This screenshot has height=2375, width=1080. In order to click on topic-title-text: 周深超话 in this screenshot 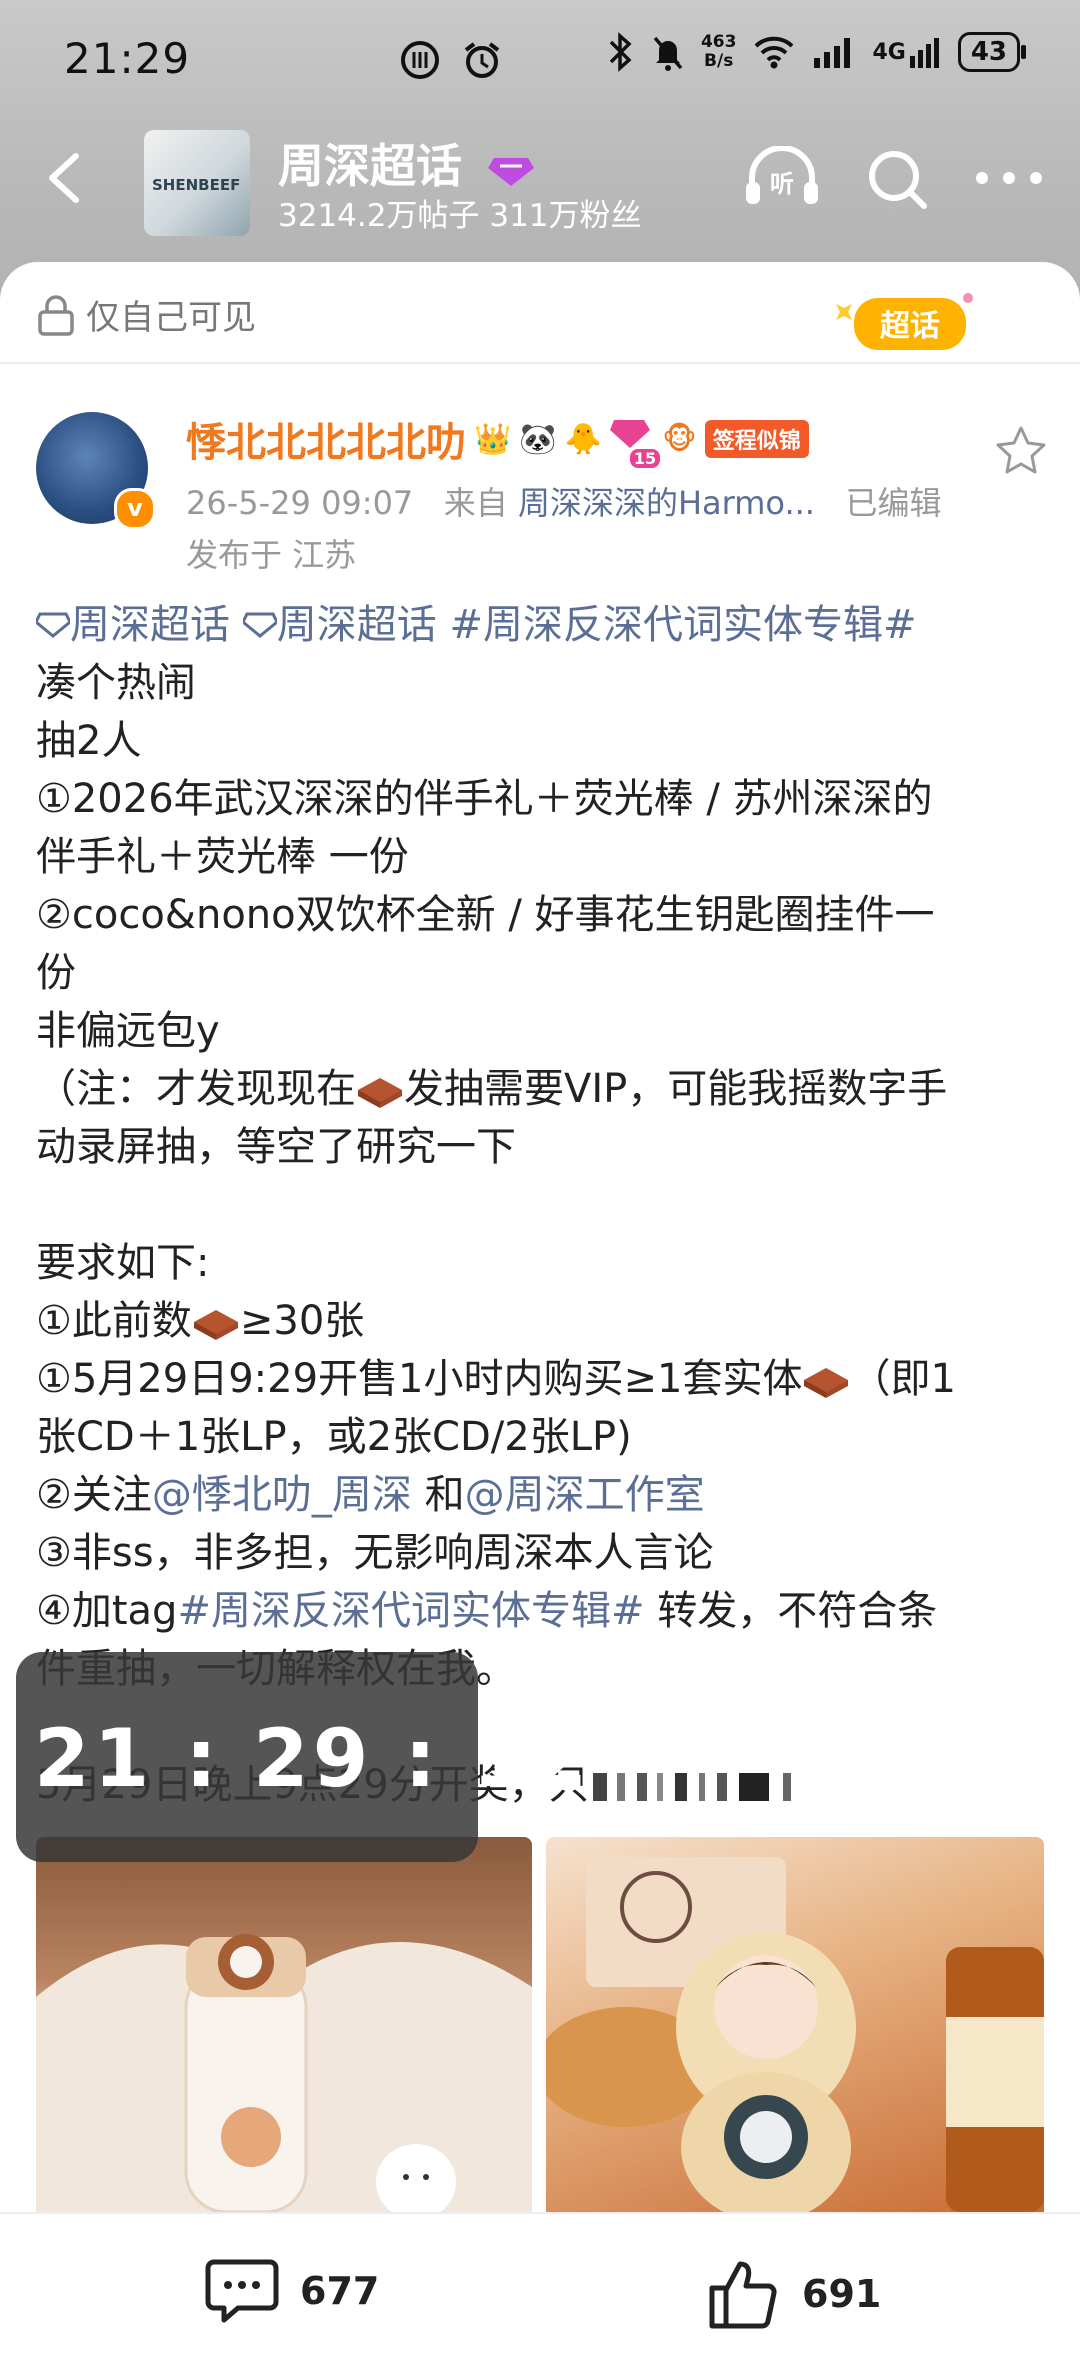, I will do `click(370, 166)`.